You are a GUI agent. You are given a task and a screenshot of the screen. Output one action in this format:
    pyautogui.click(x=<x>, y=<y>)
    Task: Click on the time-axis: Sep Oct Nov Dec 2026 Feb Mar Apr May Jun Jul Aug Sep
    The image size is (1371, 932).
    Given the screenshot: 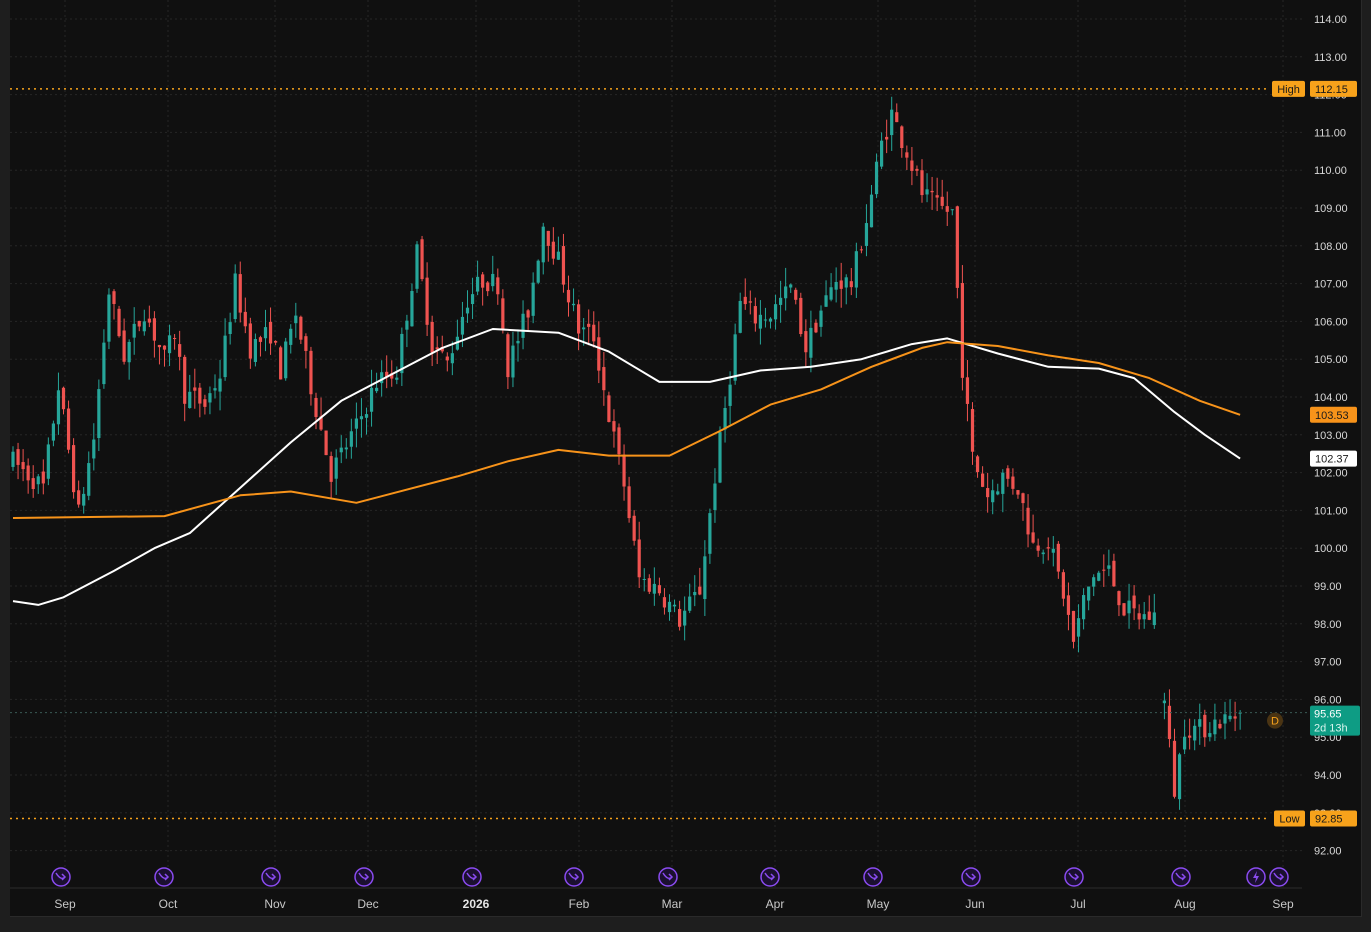 What is the action you would take?
    pyautogui.click(x=674, y=904)
    